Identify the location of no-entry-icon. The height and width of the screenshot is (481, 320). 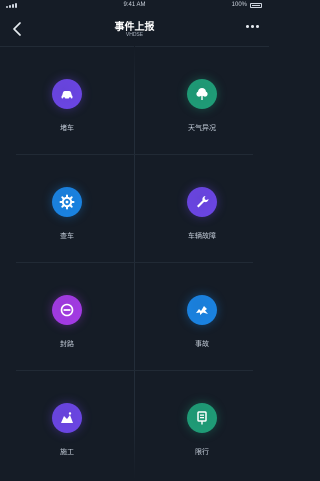
(67, 310).